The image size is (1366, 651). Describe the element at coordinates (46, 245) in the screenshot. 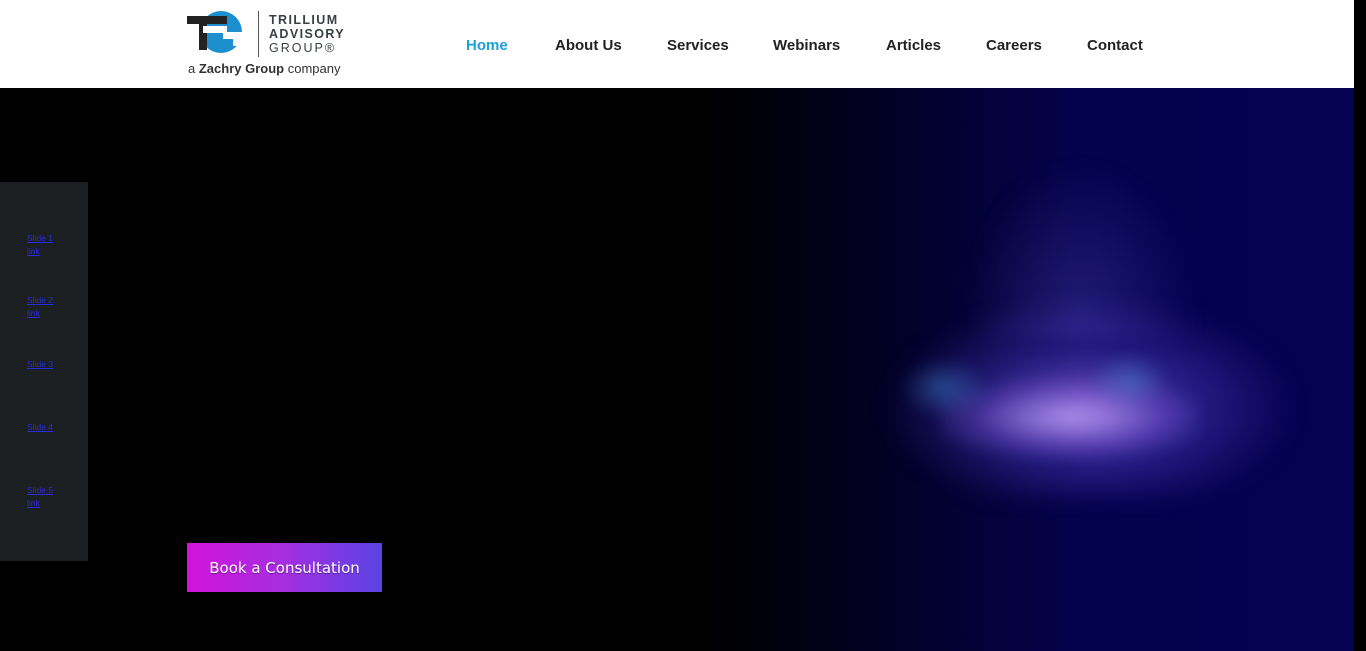

I see `slider-link-1: Slide 1 link` at that location.